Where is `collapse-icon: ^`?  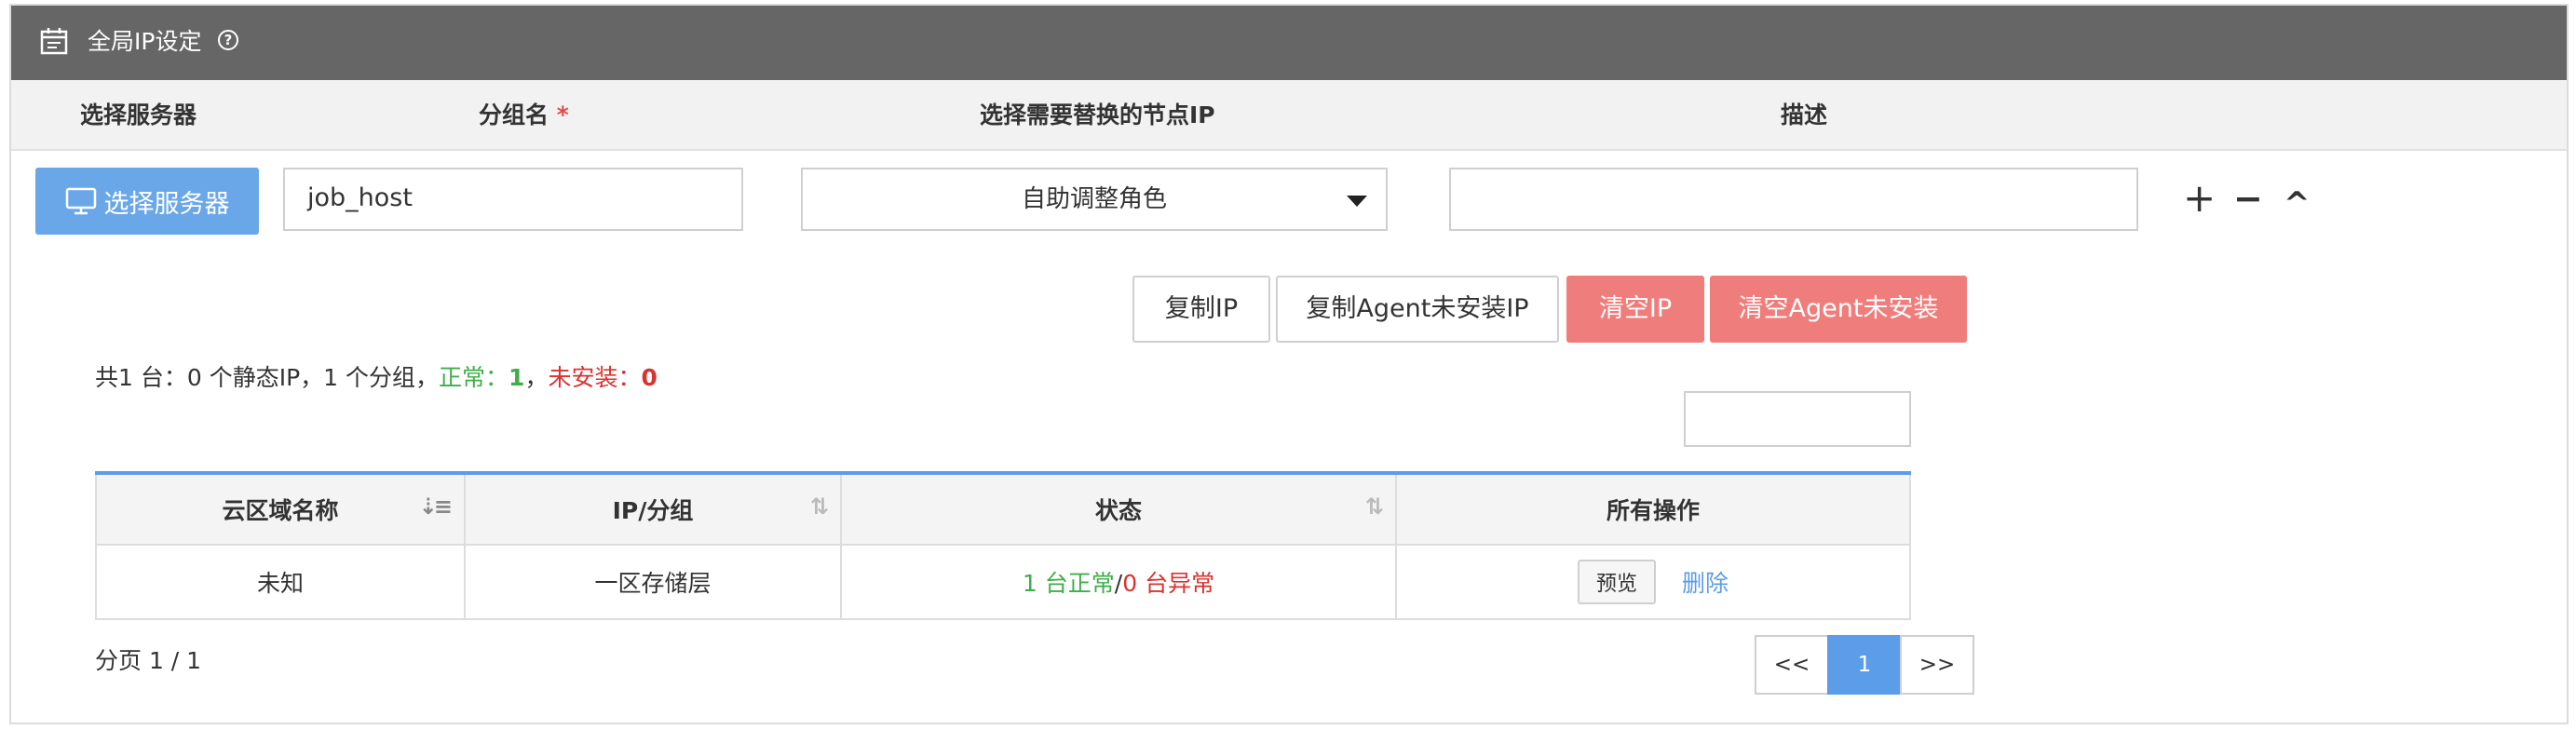
collapse-icon: ^ is located at coordinates (2297, 204).